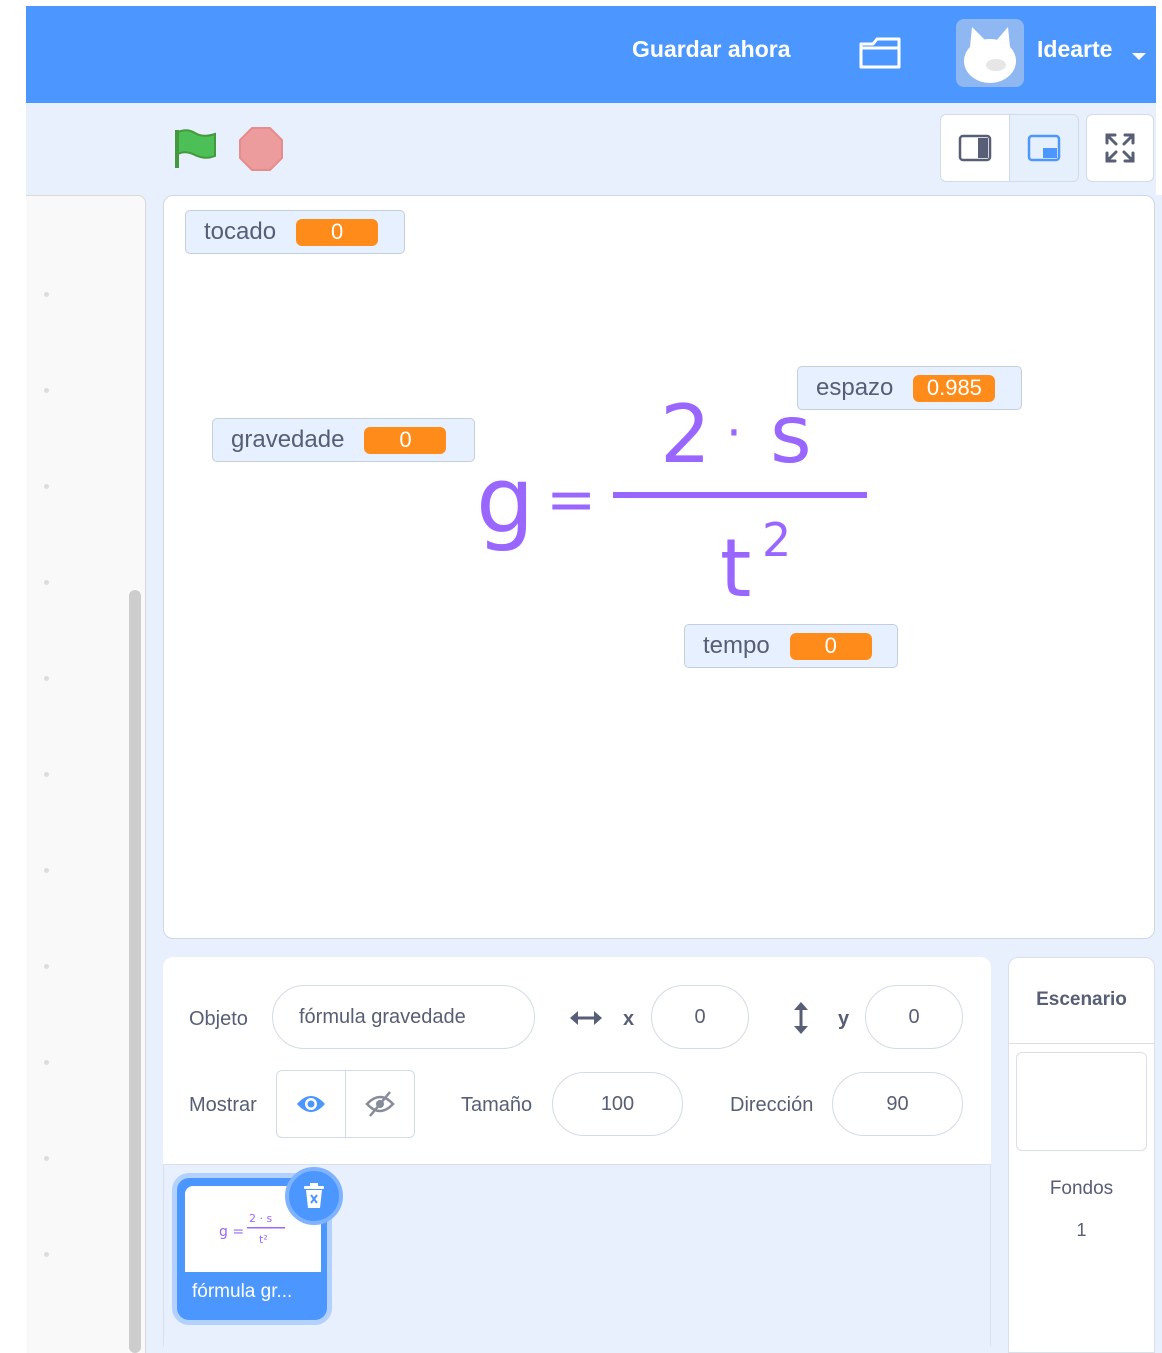  Describe the element at coordinates (735, 568) in the screenshot. I see `formula-denominator: t` at that location.